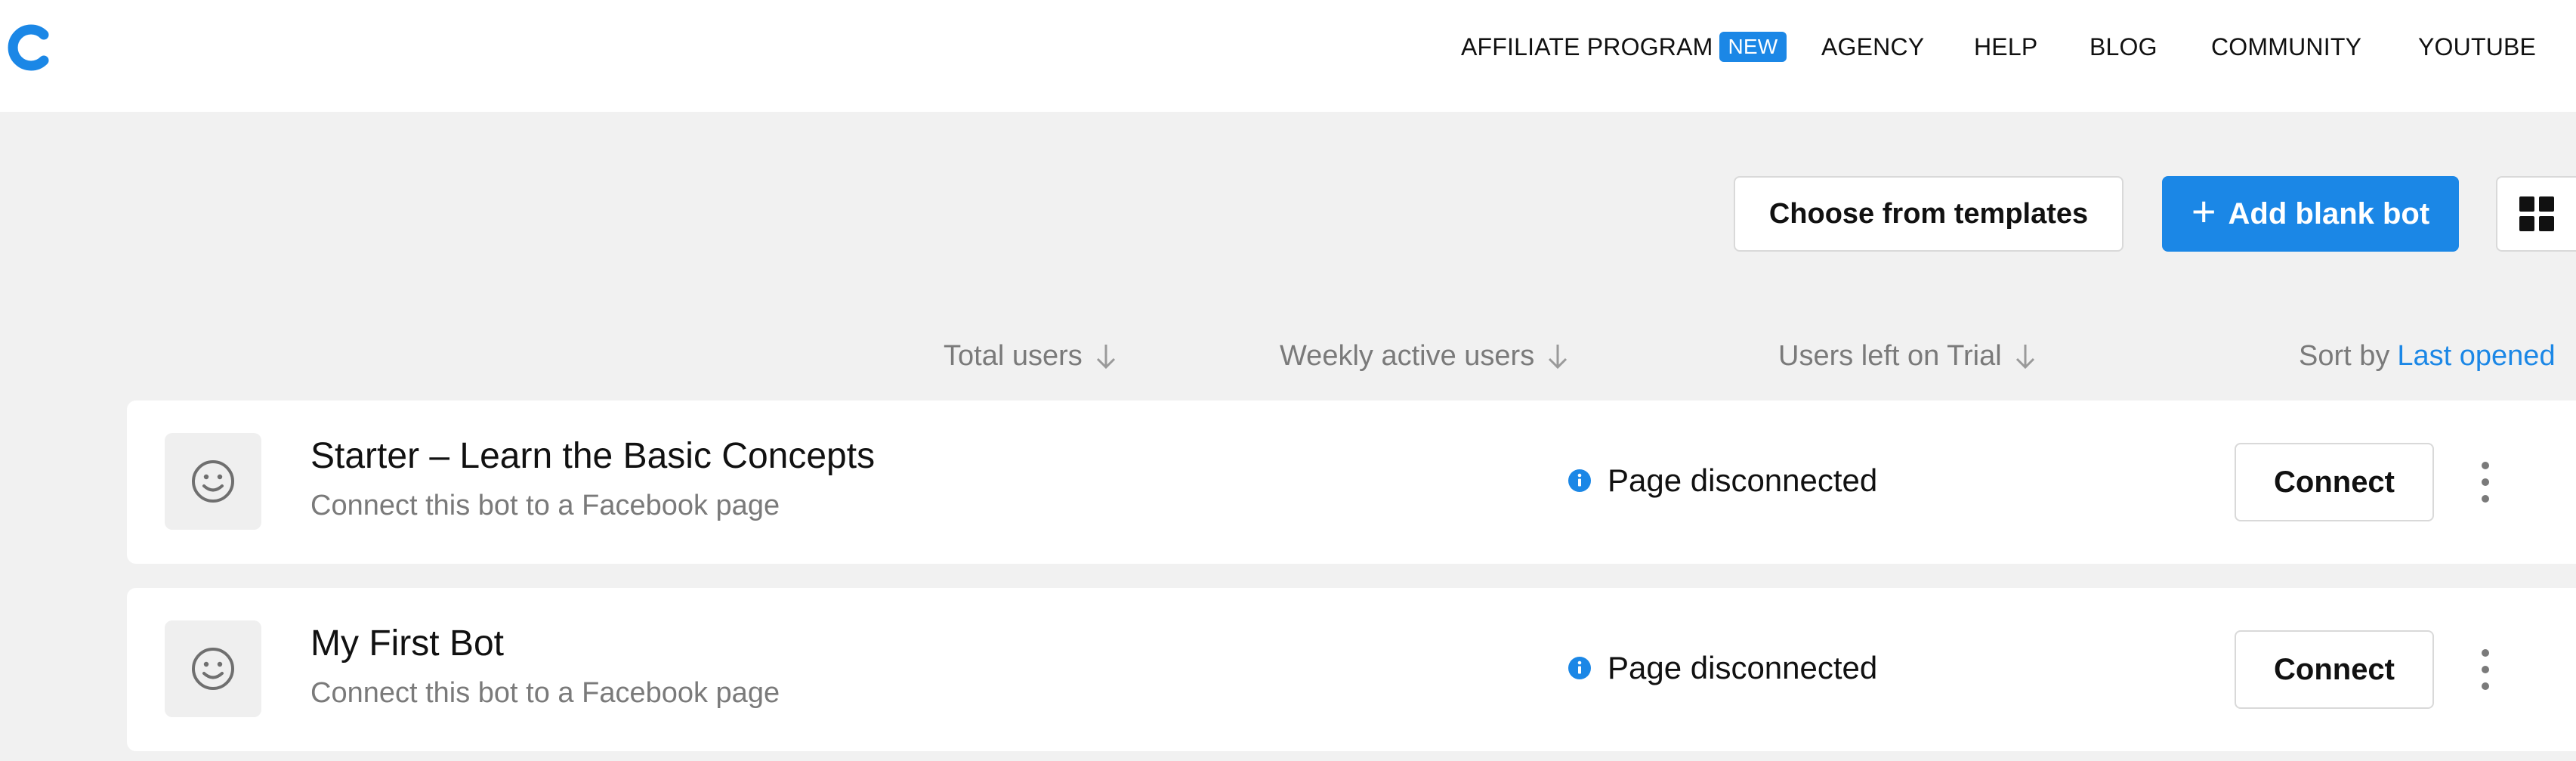 The width and height of the screenshot is (2576, 761). What do you see at coordinates (2477, 47) in the screenshot?
I see `nav-youtube: YOUTUBE` at bounding box center [2477, 47].